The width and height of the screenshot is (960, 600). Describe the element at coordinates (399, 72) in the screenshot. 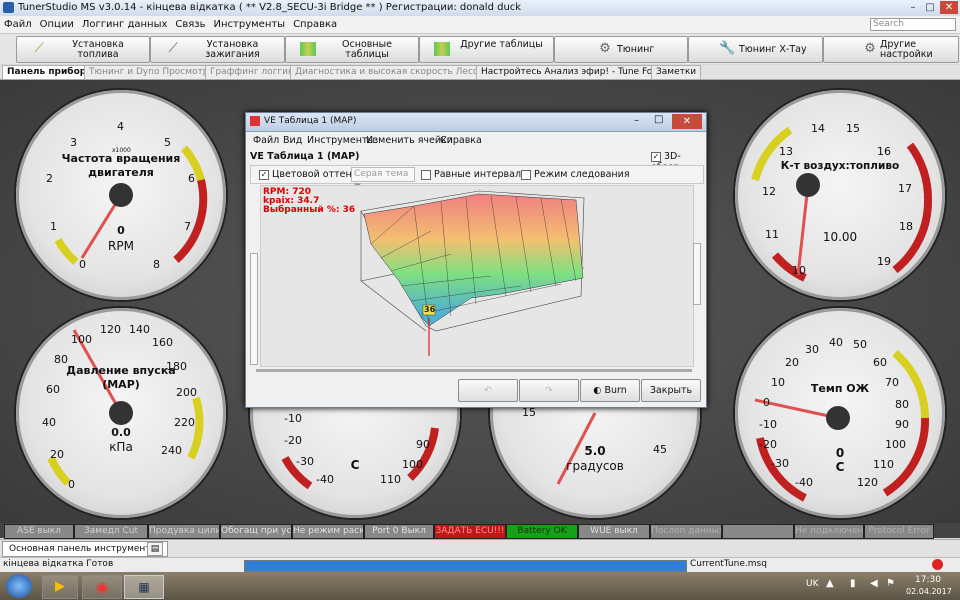

I see `tab-diagnostics: Диагностика и высокая скорость Лесорубы` at that location.